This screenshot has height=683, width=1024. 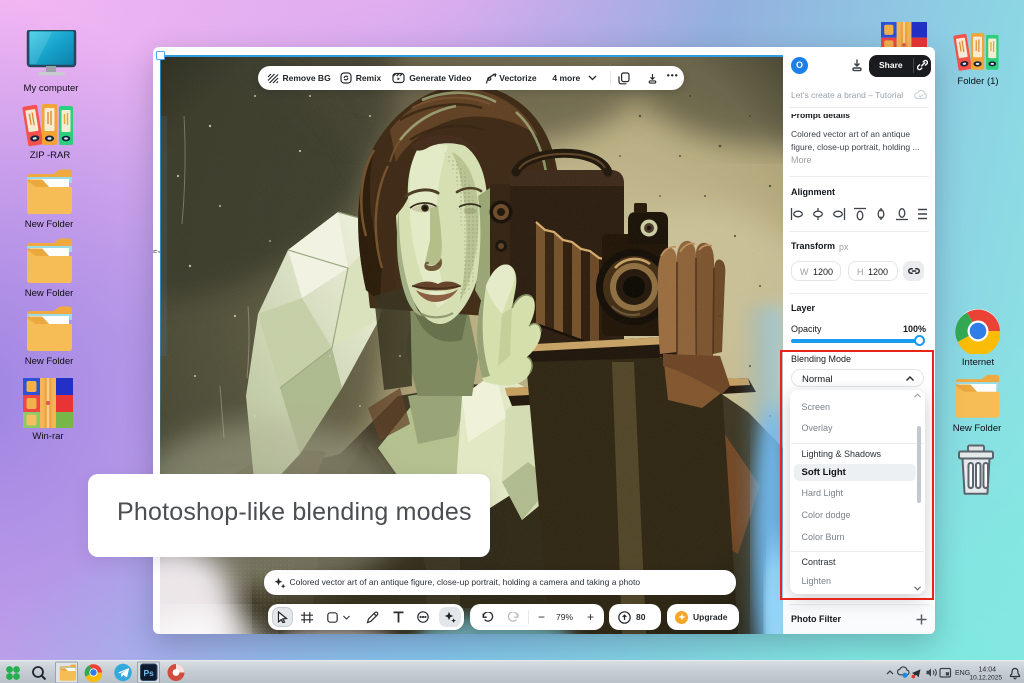 I want to click on svg-text: Ps, so click(x=148, y=673).